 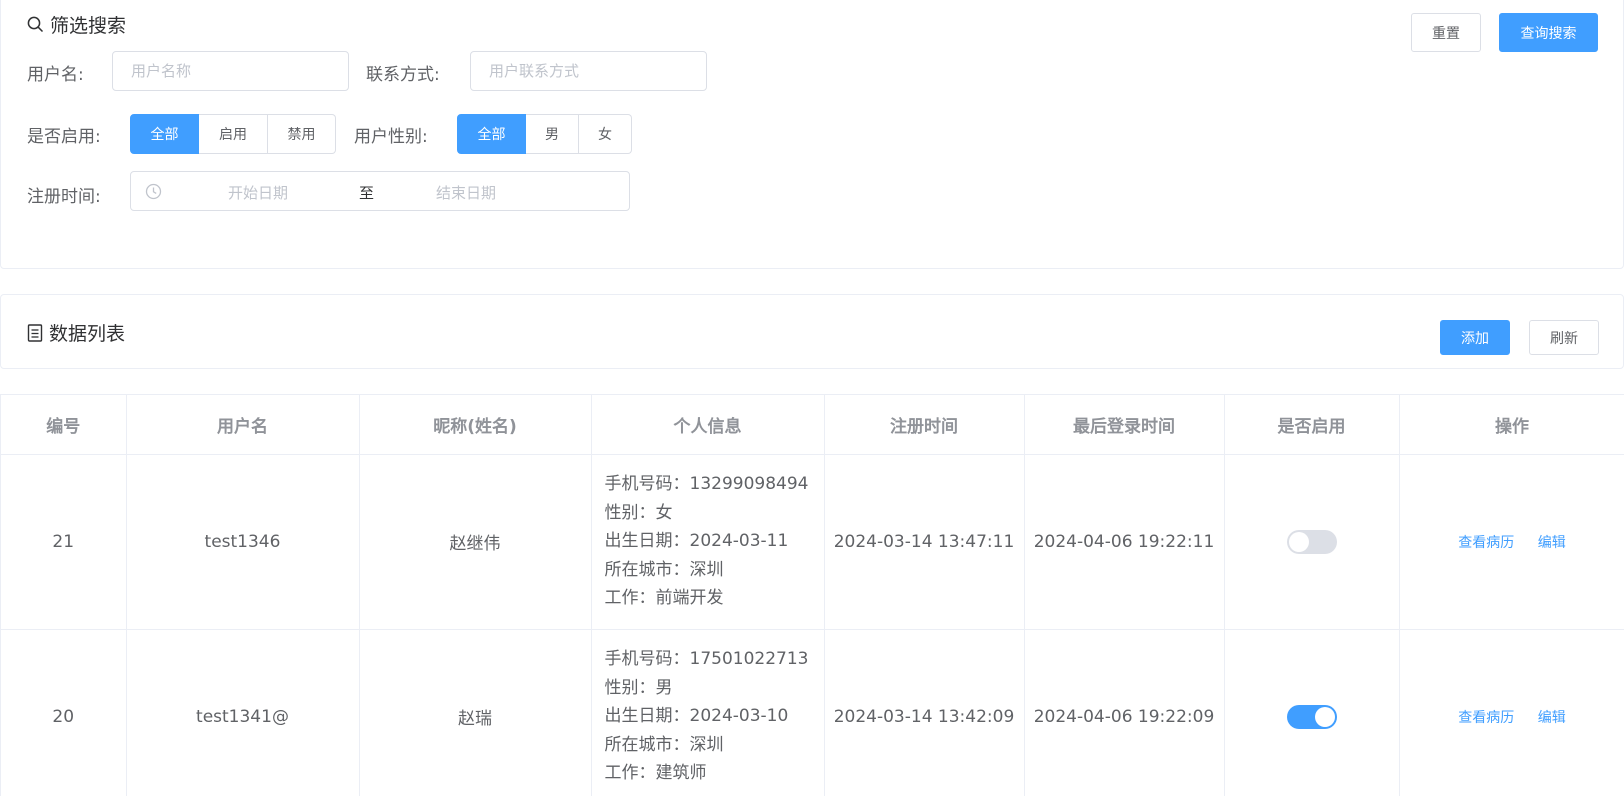 What do you see at coordinates (243, 712) in the screenshot?
I see `cell-username: test1341@` at bounding box center [243, 712].